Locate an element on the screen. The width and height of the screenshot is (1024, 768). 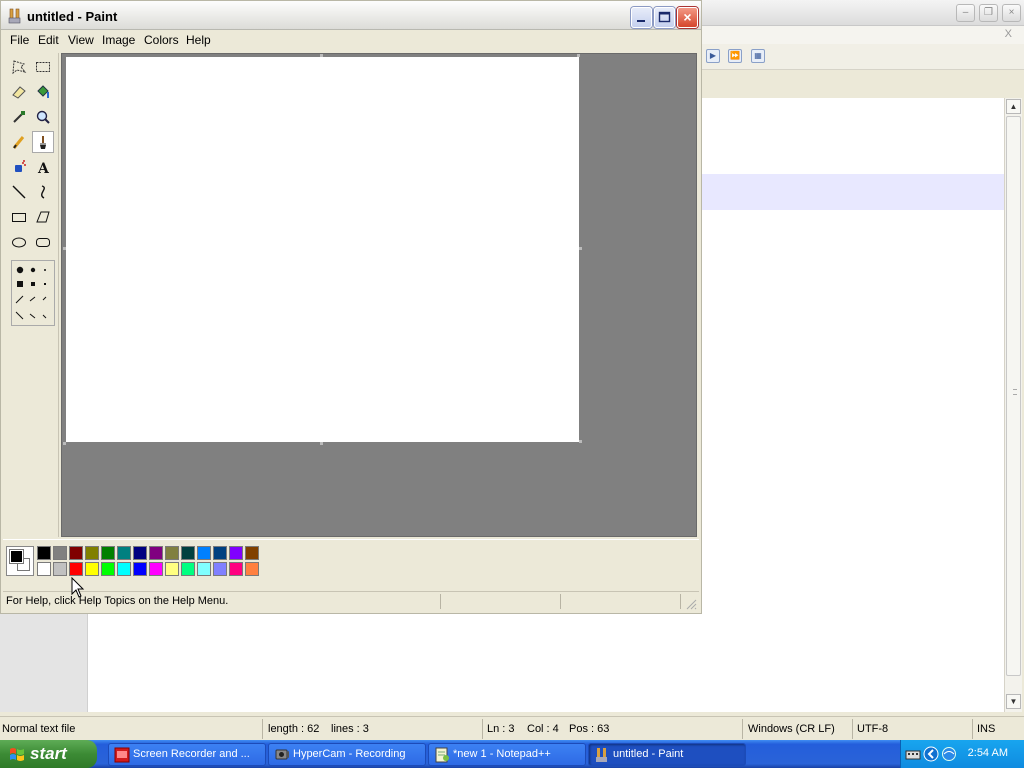
taskbar-item-hypercam: HyperCam - Recording is located at coordinates (347, 754).